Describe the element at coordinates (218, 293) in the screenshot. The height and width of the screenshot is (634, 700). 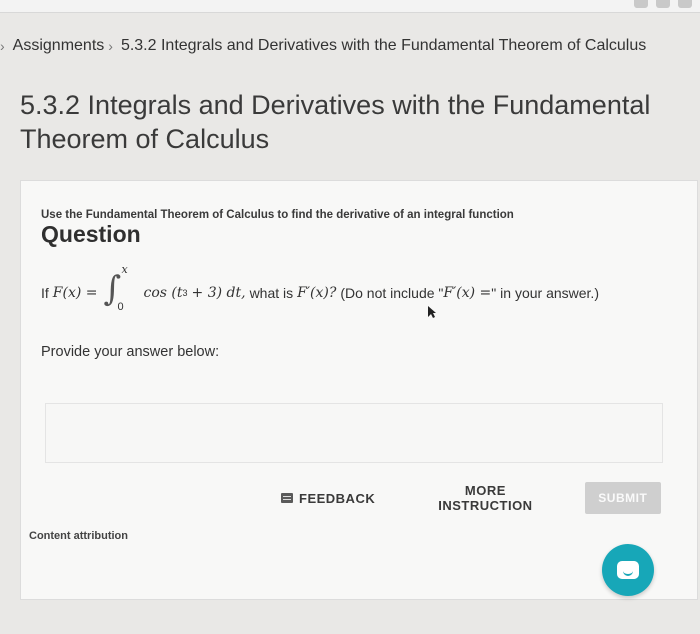
I see `integrand-end: + 3) dt,` at that location.